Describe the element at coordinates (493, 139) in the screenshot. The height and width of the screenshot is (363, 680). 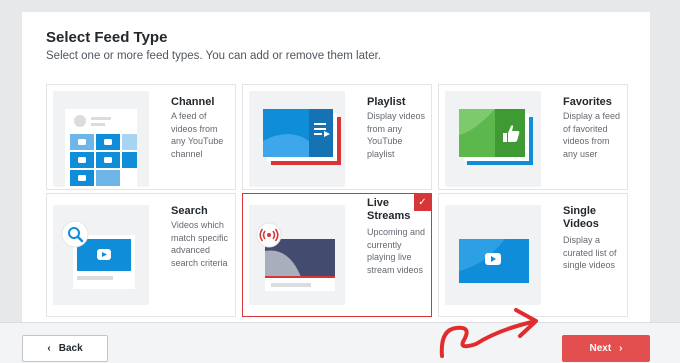
I see `favorites-thumbnail` at that location.